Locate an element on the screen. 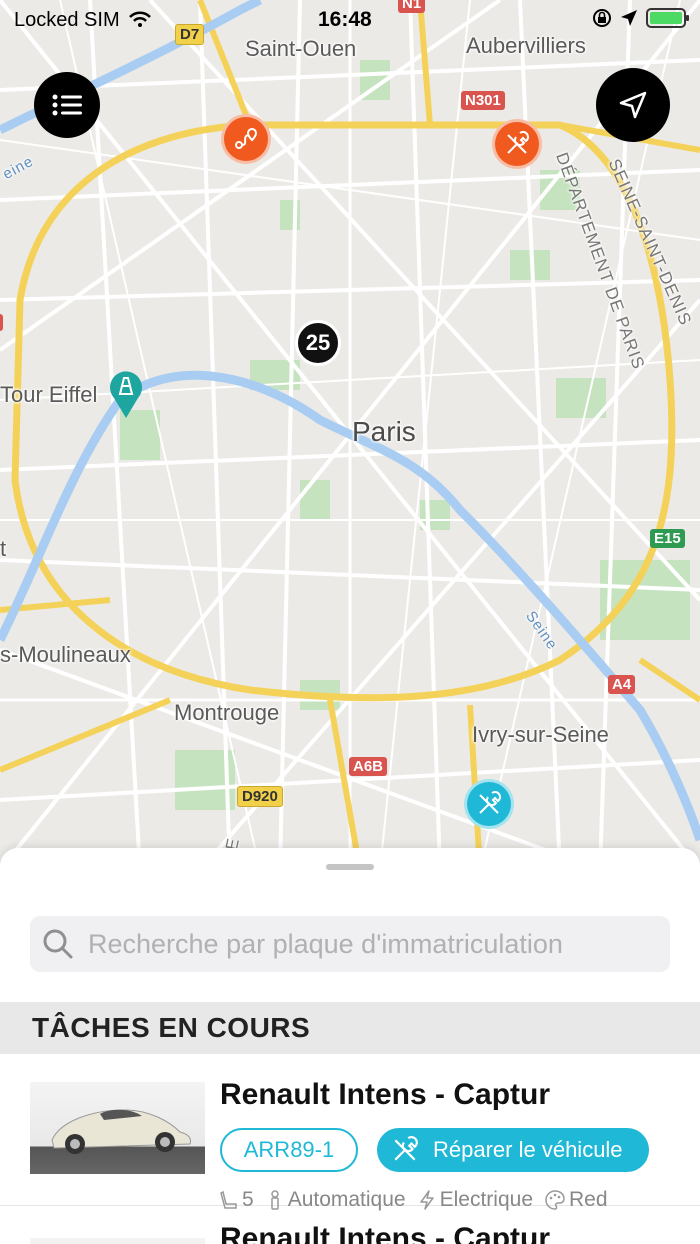 This screenshot has width=700, height=1244. status-time: 16:48 is located at coordinates (345, 19).